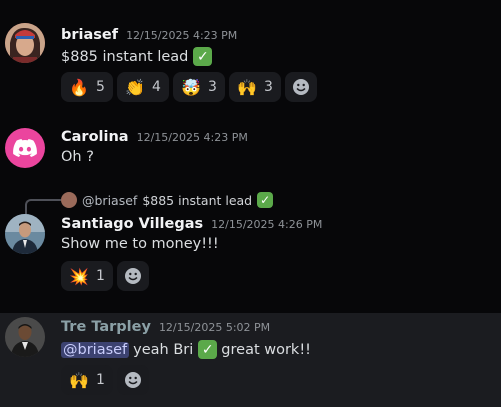 The height and width of the screenshot is (407, 501). I want to click on fire-icon: 🔥, so click(79, 87).